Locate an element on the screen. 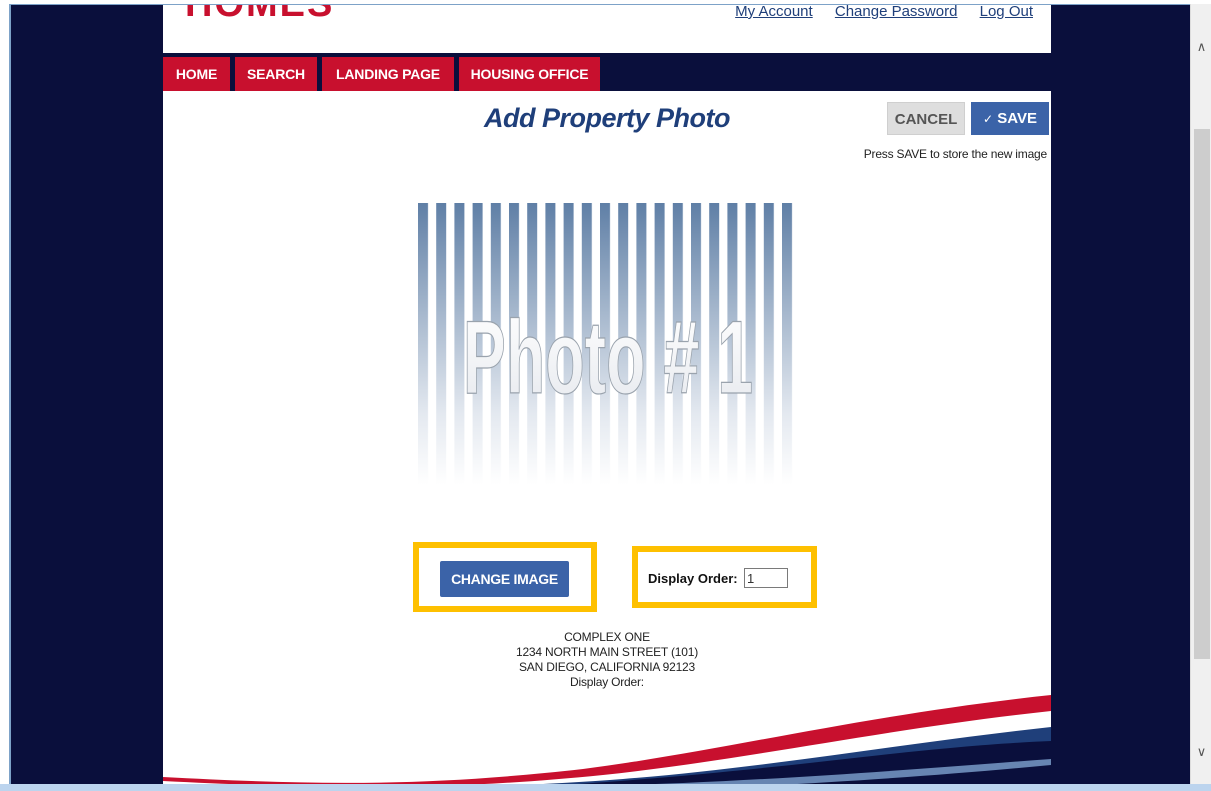  save-button: ✓ SAVE is located at coordinates (1010, 118).